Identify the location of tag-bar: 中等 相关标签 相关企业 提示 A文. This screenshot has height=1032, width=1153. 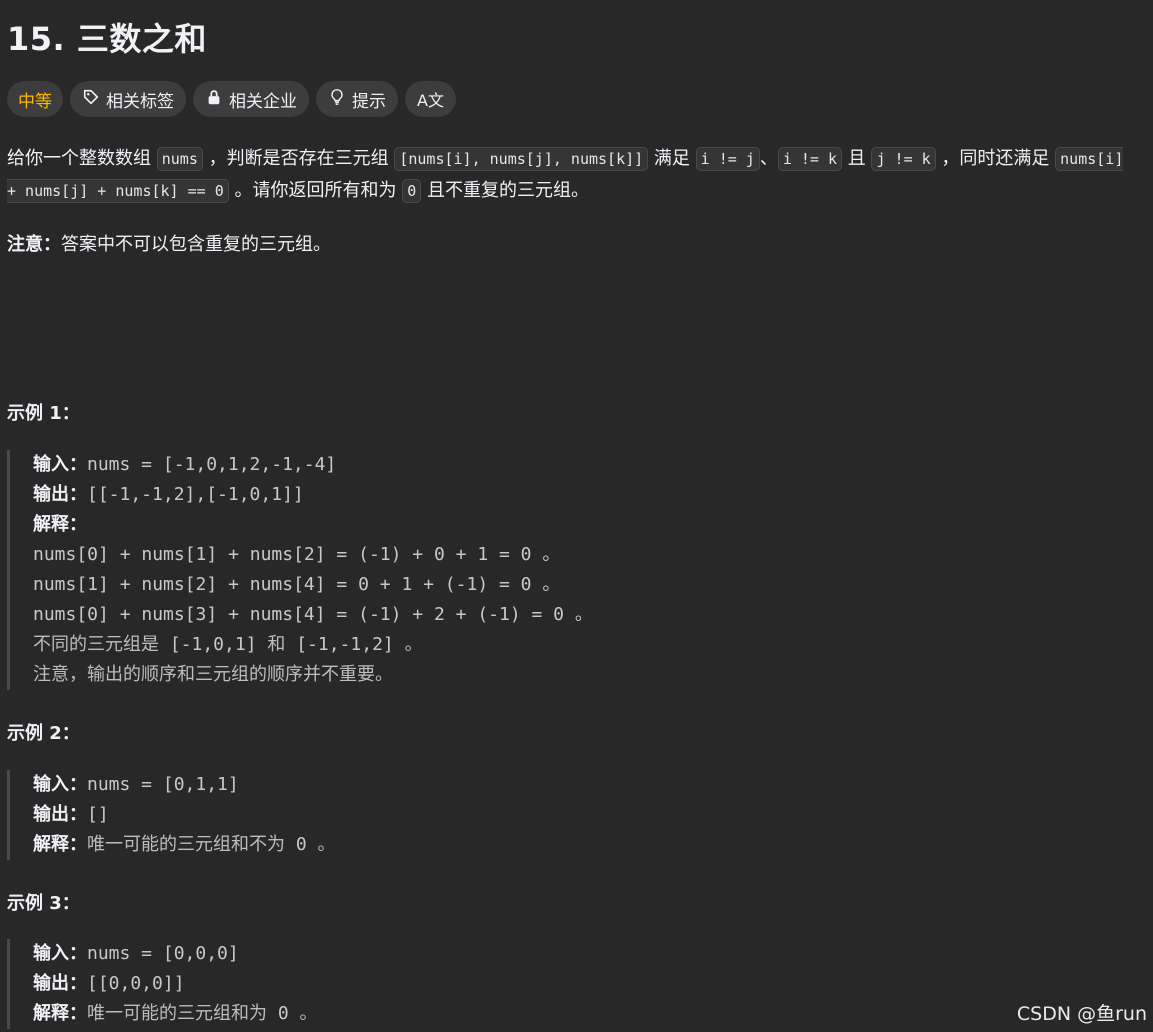
(231, 99).